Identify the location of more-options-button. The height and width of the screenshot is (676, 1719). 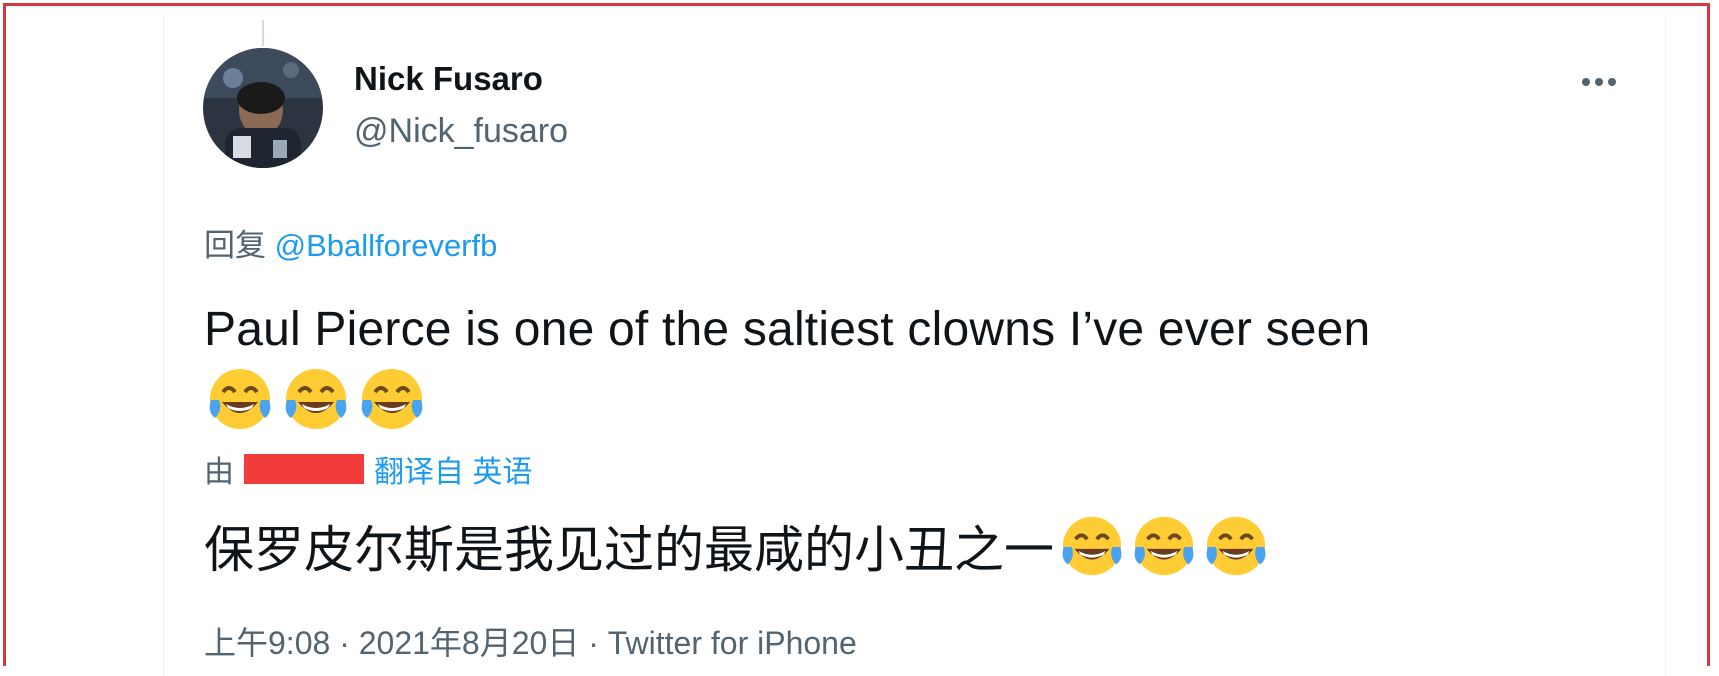
(1599, 82).